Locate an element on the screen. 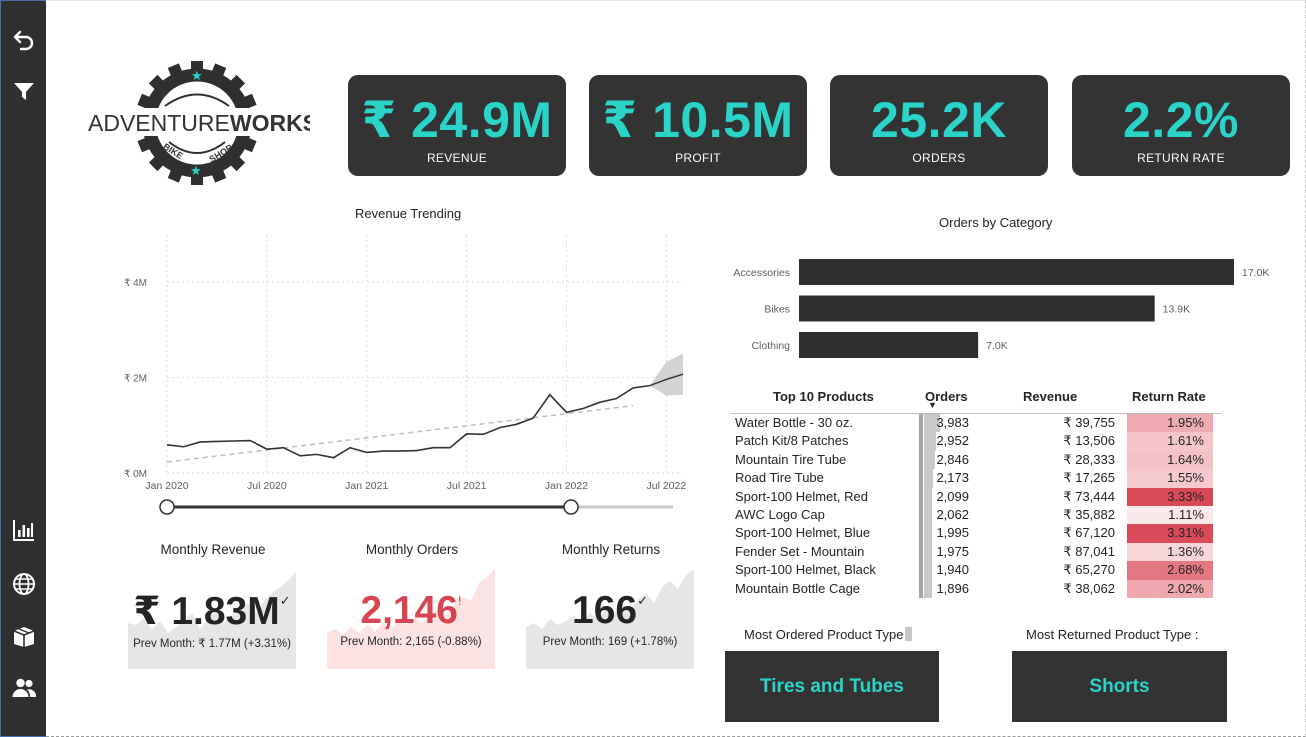  x-tick-label: Jan 2022 is located at coordinates (566, 486).